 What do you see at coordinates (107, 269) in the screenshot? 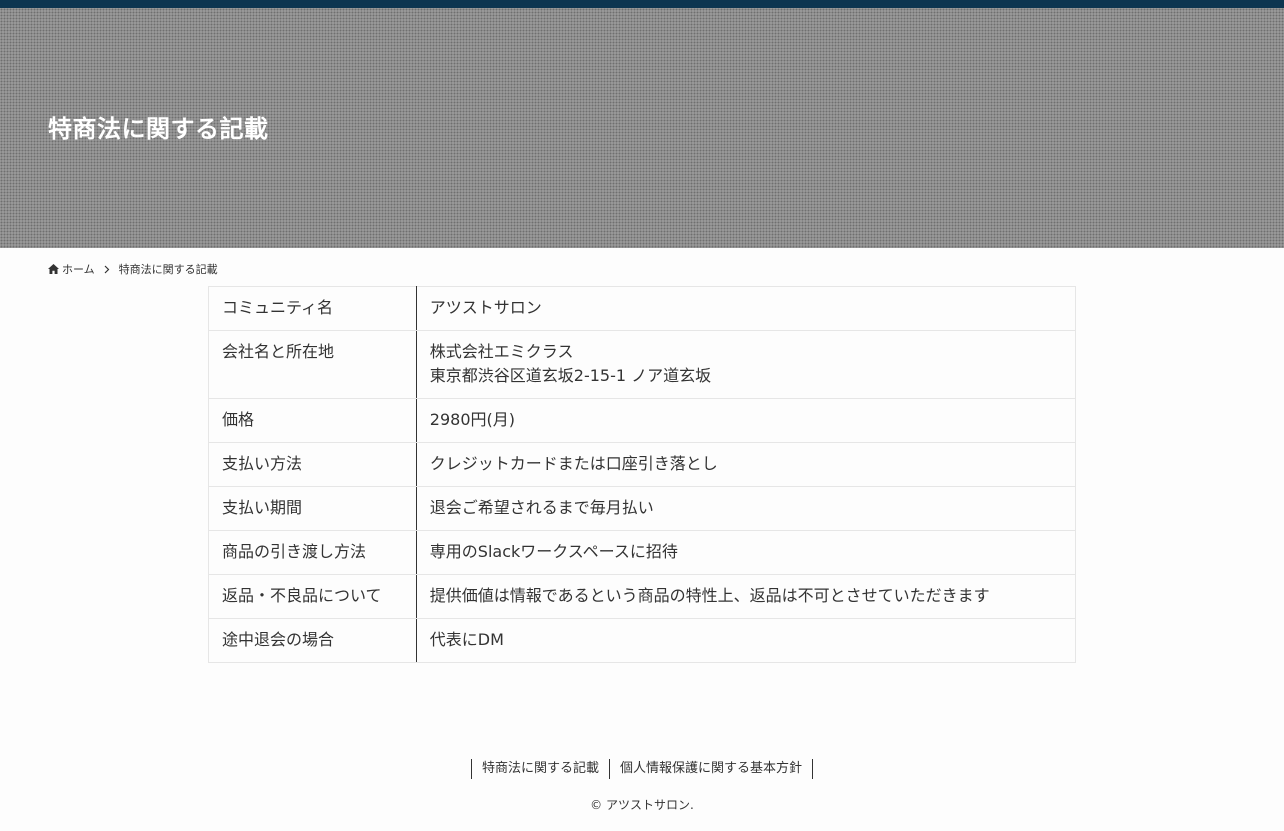
I see `chevron-right-icon` at bounding box center [107, 269].